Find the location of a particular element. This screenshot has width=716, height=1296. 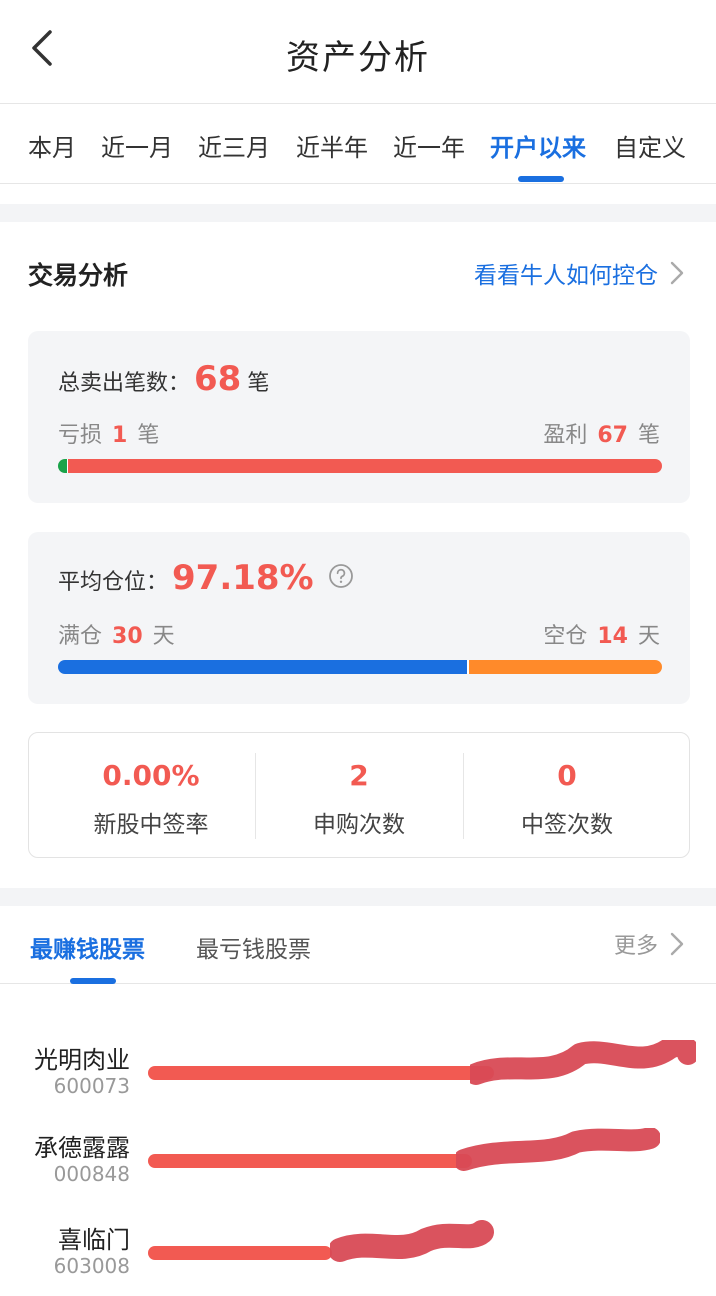

empty-position-days: 空仓 14 天 is located at coordinates (601, 634).